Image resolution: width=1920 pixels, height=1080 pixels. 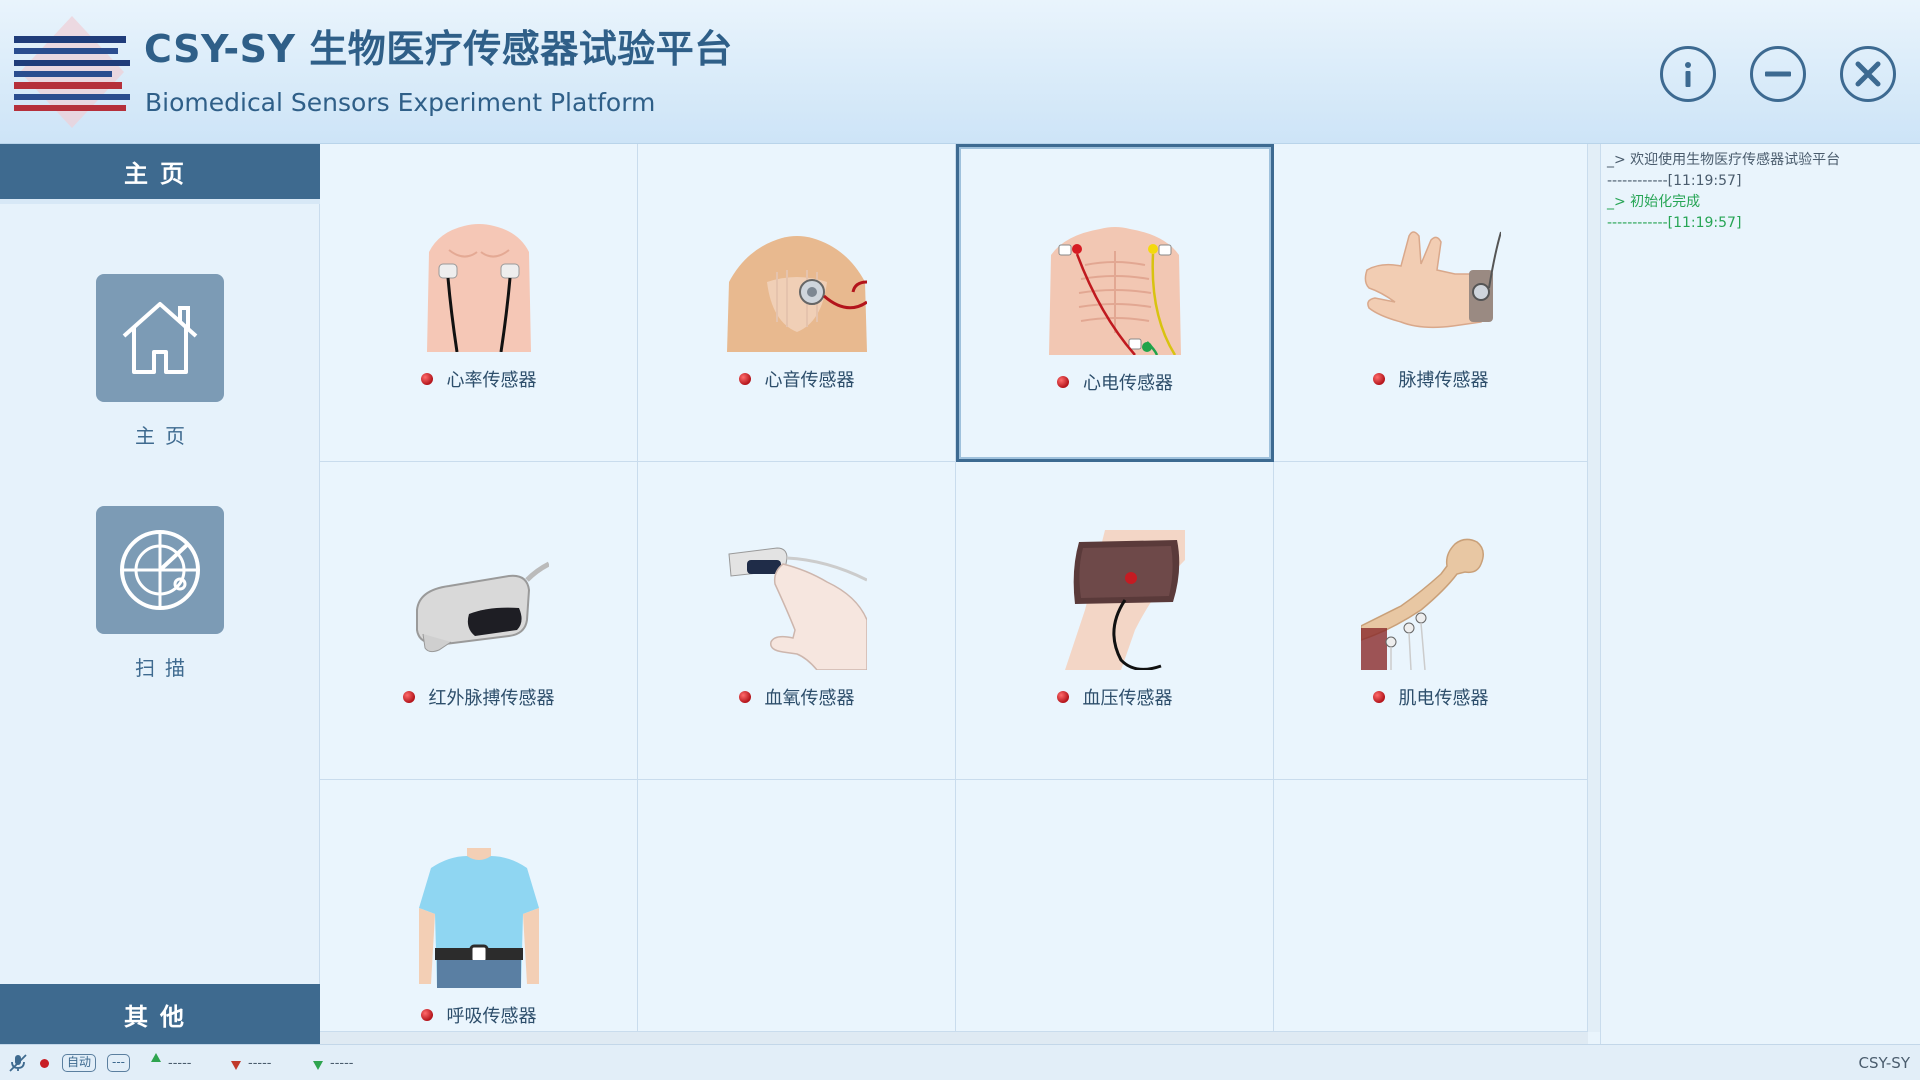 I want to click on pulse-sensor-image, so click(x=1431, y=282).